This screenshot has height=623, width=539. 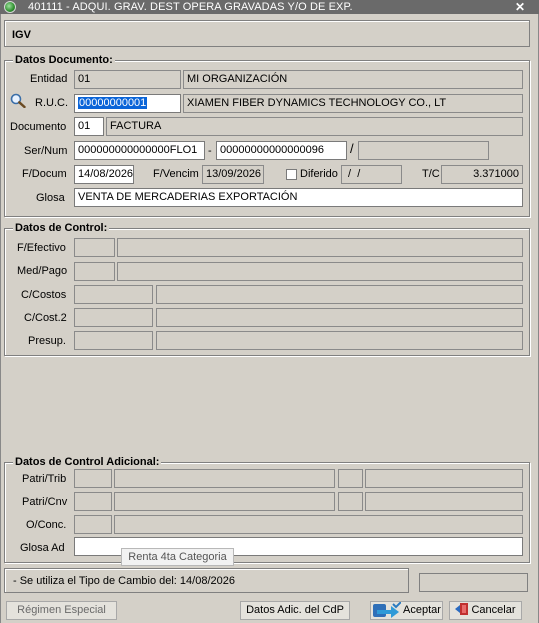 What do you see at coordinates (233, 174) in the screenshot?
I see `f-vencim-field: 13/09/2026` at bounding box center [233, 174].